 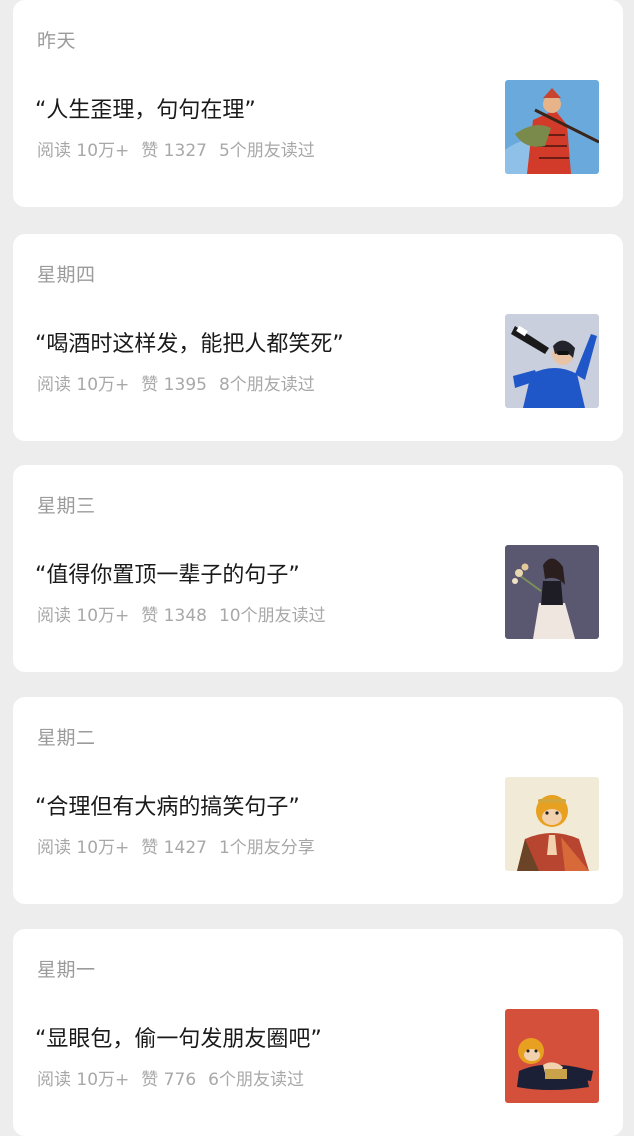 I want to click on article-date: 昨天, so click(x=57, y=41).